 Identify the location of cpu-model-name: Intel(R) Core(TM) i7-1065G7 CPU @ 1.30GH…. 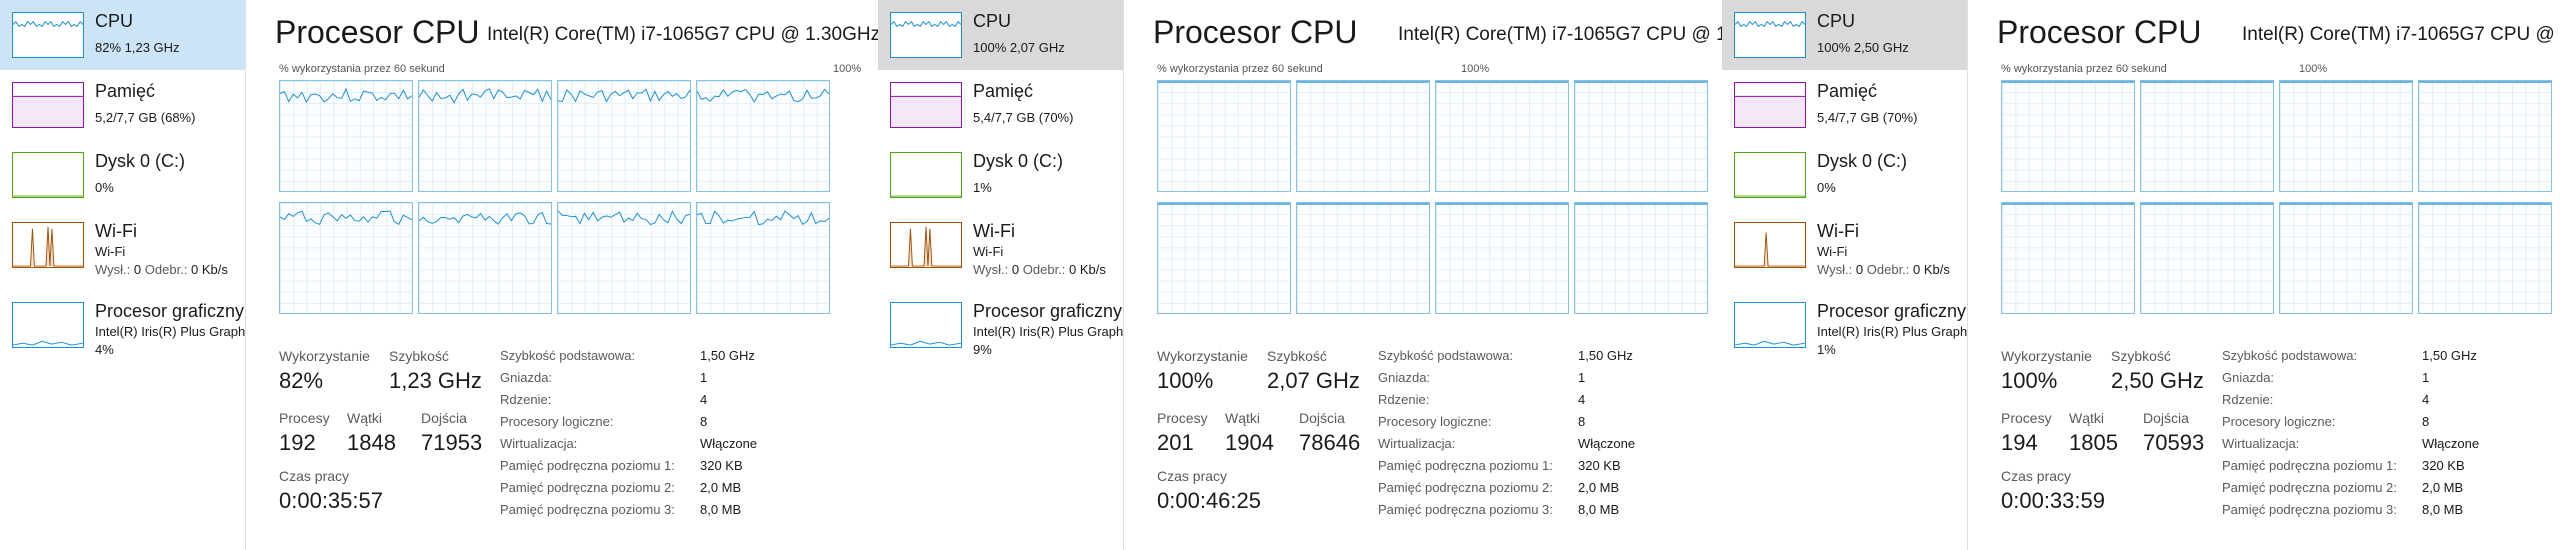
(684, 34).